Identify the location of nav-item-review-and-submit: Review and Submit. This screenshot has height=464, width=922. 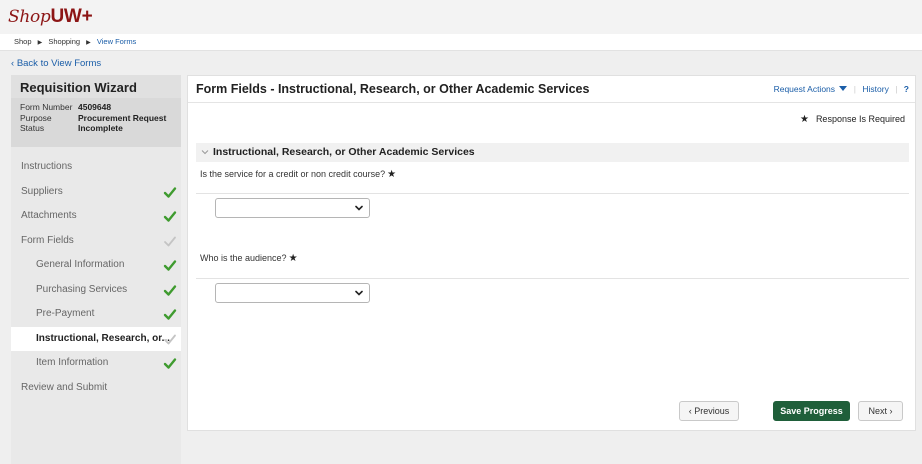
(96, 388).